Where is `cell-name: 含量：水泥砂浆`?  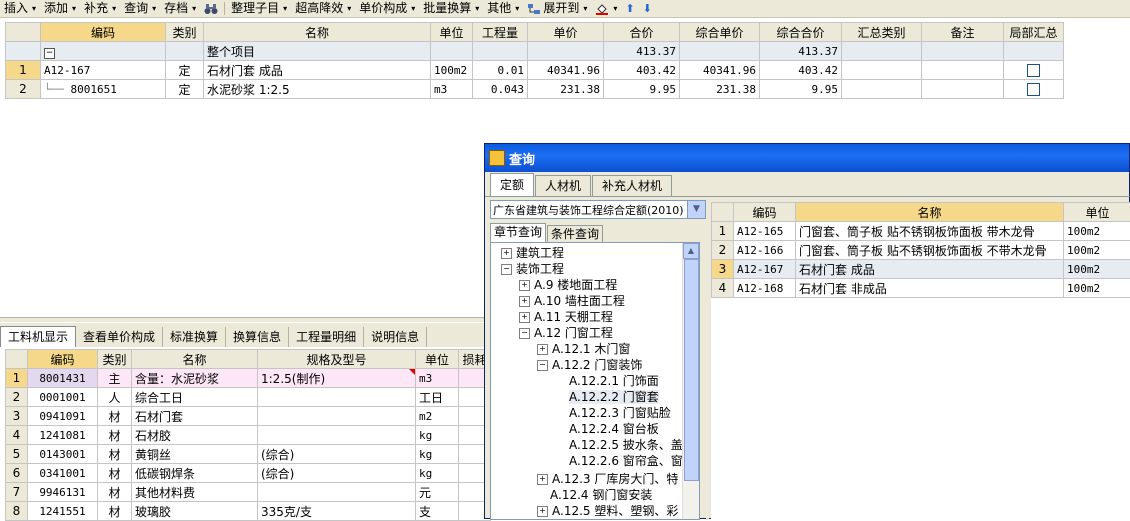 cell-name: 含量：水泥砂浆 is located at coordinates (195, 378).